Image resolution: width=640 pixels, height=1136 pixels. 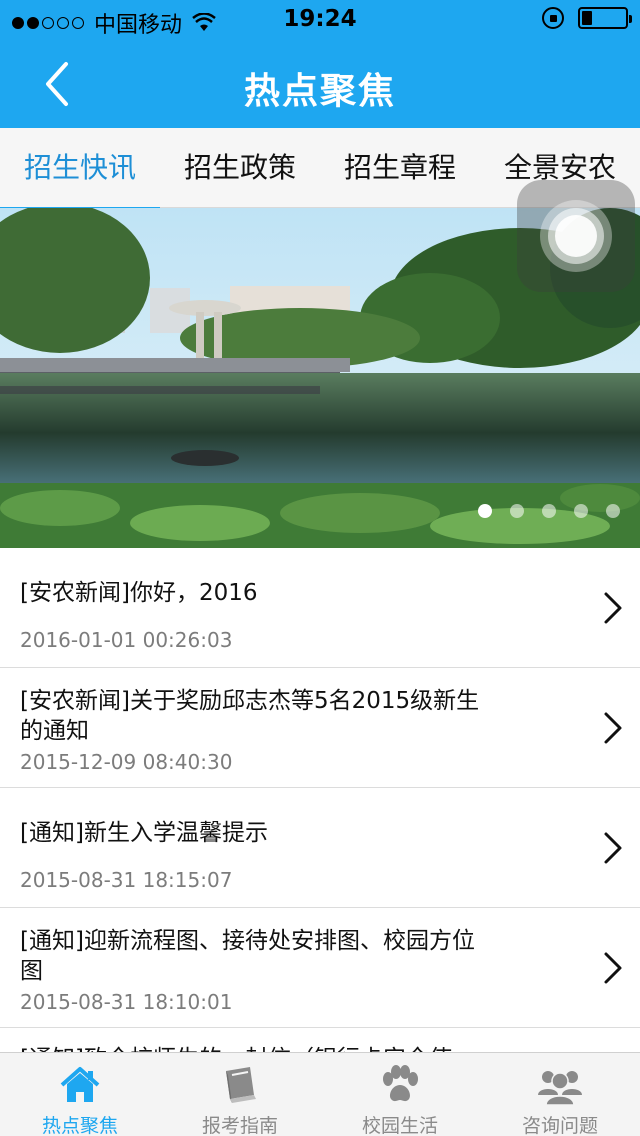 I want to click on list-item: [安农新闻]你好，2016 2016-01-01 00:26:03, so click(x=320, y=608).